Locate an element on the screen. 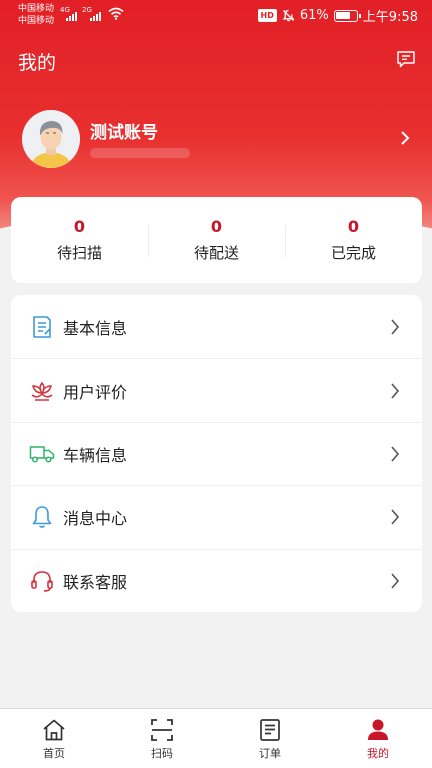 This screenshot has width=432, height=768. tab-home: 首页 is located at coordinates (54, 738).